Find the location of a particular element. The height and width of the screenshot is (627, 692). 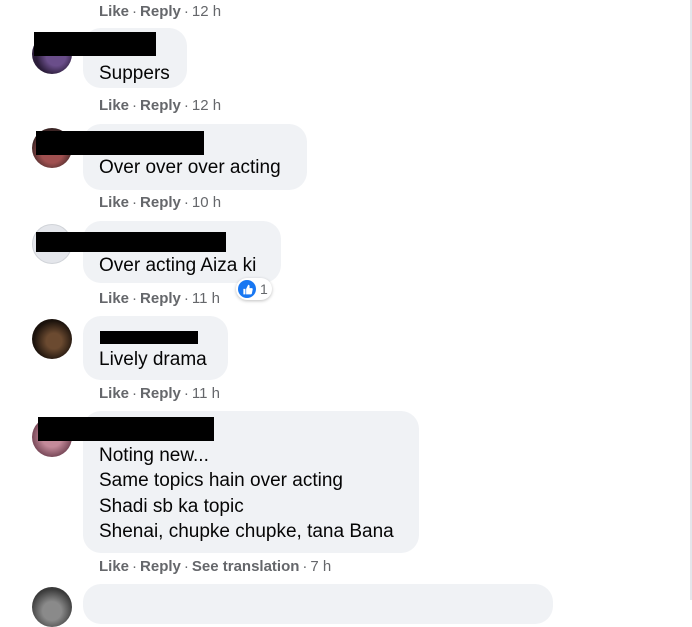

comment-text: Suppers is located at coordinates (134, 73).